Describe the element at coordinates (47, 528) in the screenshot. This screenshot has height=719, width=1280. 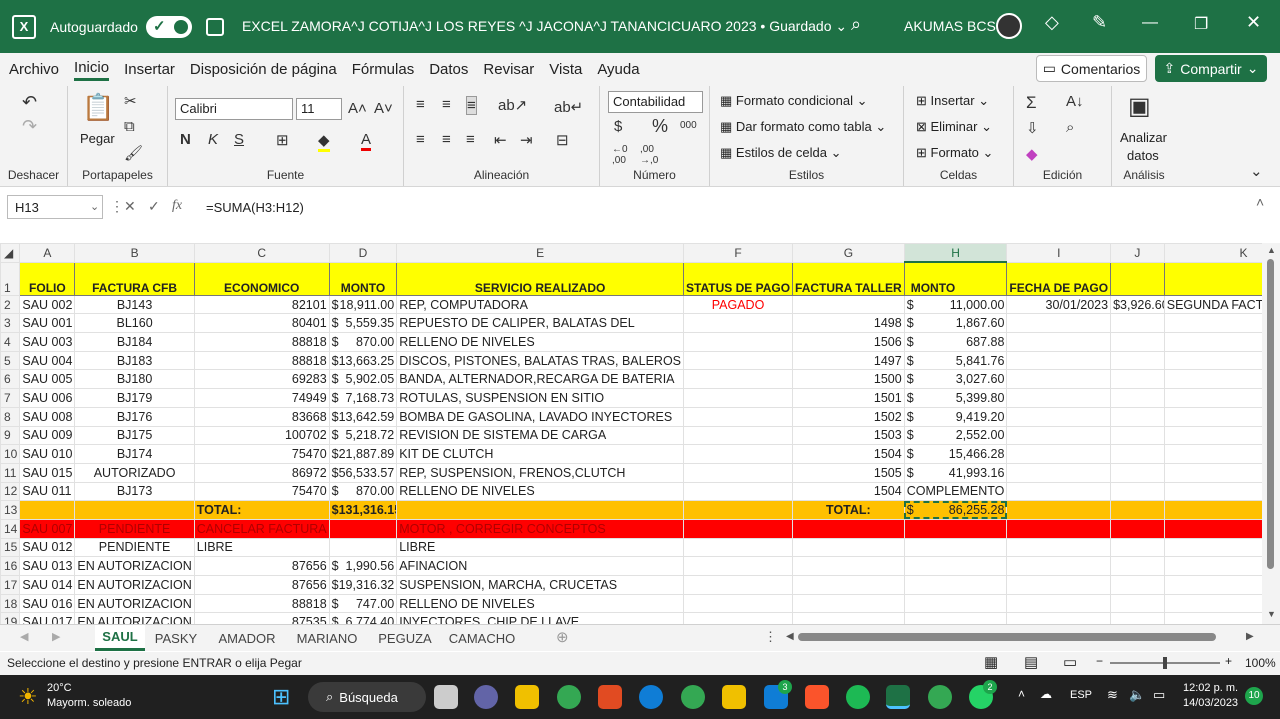
I see `table-cell: SAU 007` at that location.